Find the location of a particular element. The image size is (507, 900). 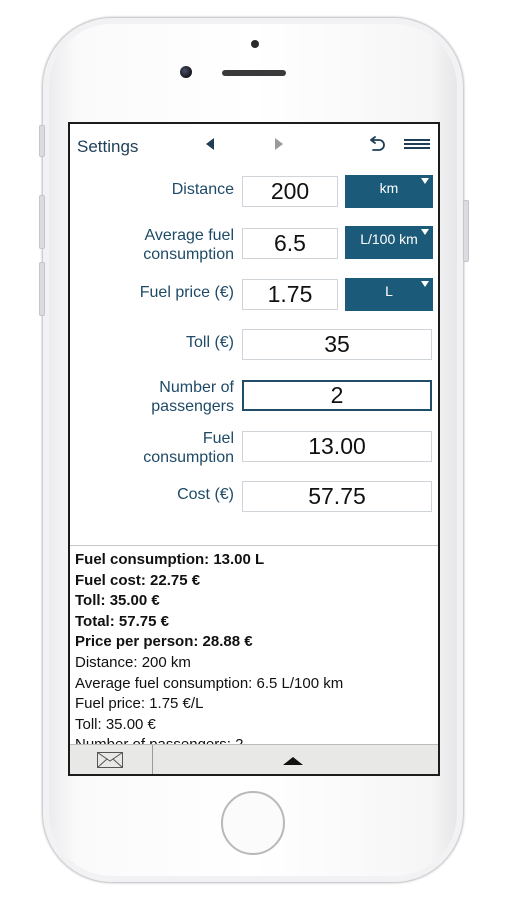

distance-label: Distance is located at coordinates (202, 189).